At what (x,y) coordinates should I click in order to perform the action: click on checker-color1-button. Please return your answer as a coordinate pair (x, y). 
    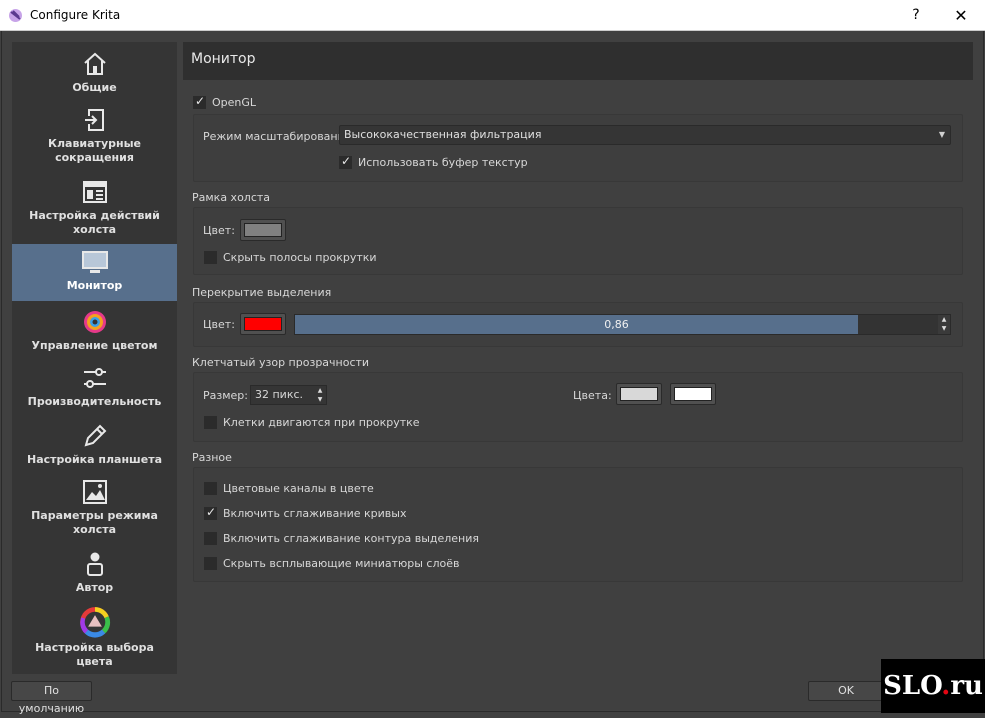
    Looking at the image, I should click on (639, 394).